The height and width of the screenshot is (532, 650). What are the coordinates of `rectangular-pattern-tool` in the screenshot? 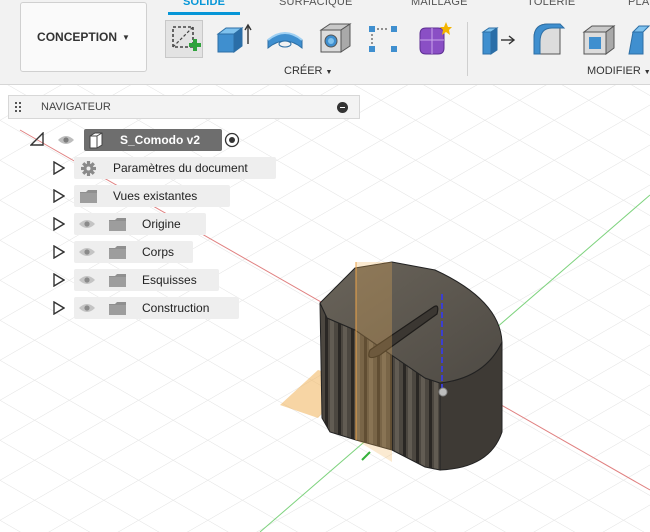 It's located at (383, 39).